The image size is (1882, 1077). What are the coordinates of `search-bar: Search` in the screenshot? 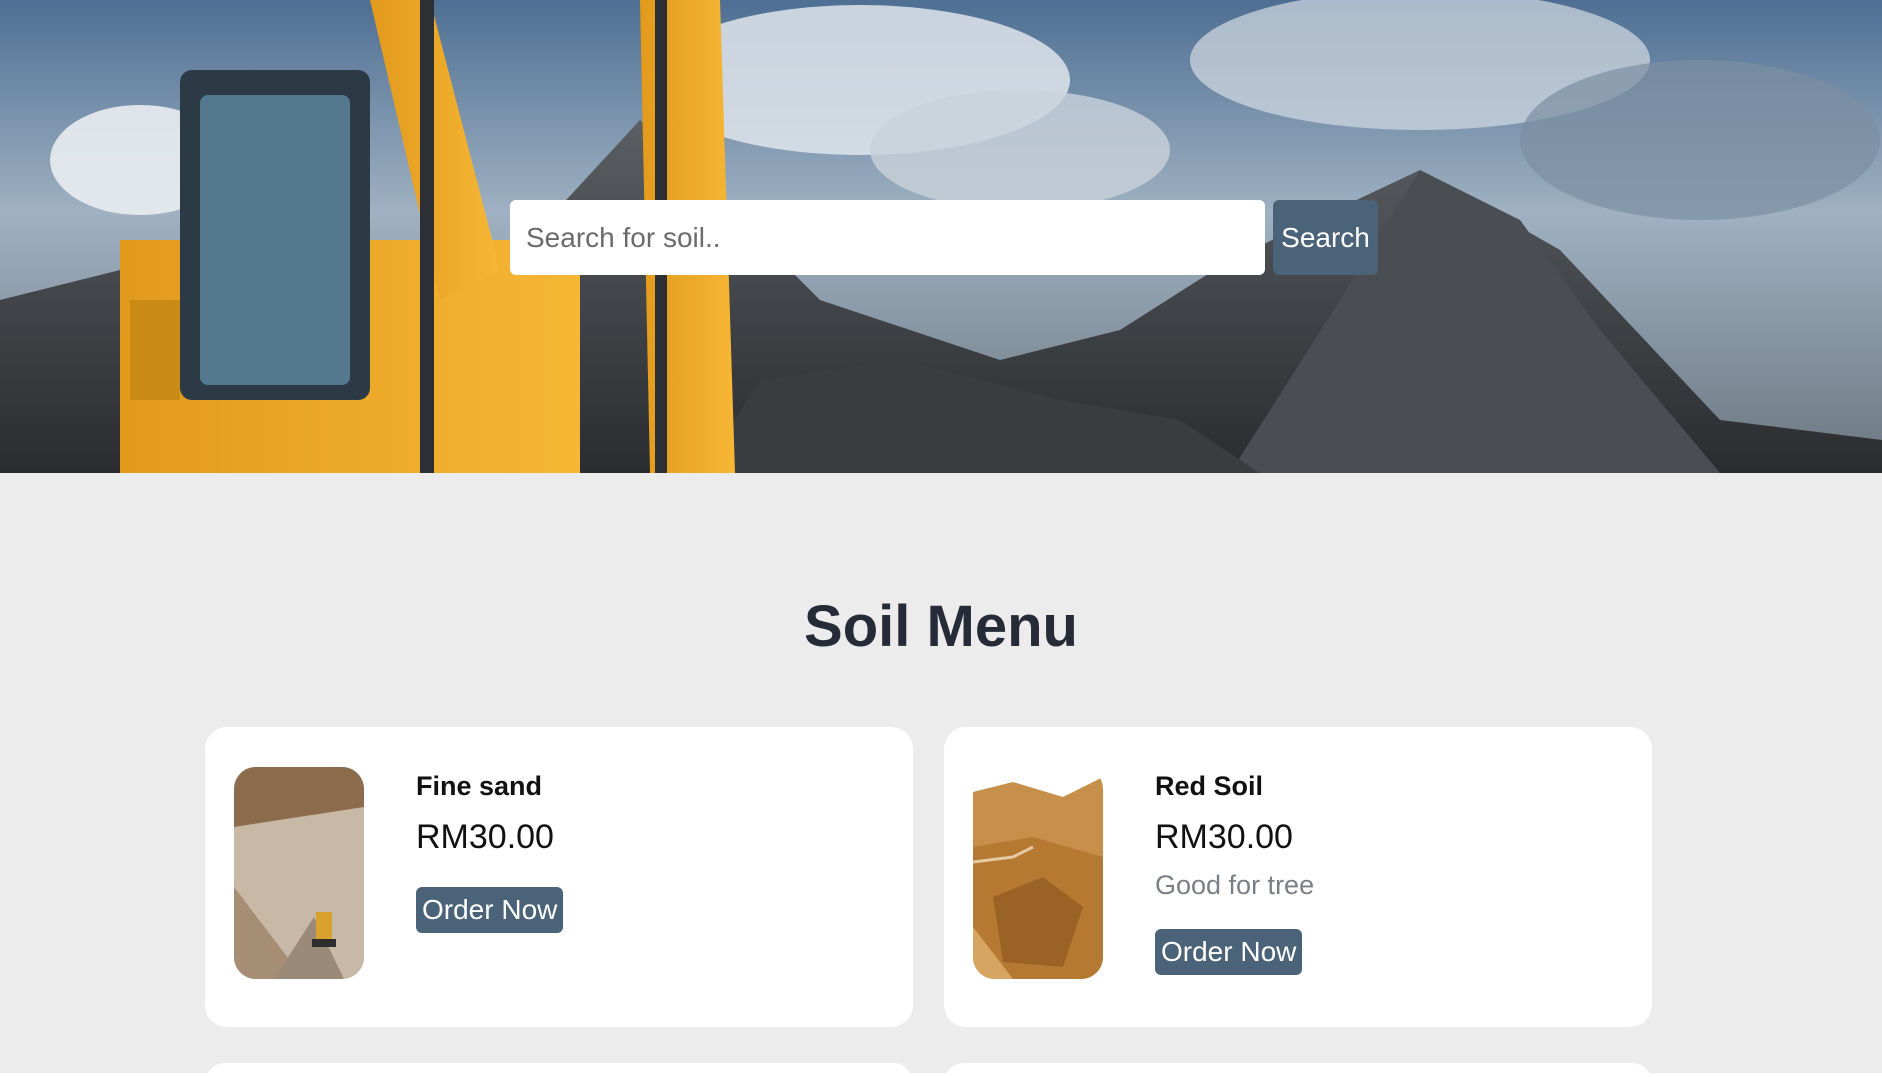 It's located at (944, 237).